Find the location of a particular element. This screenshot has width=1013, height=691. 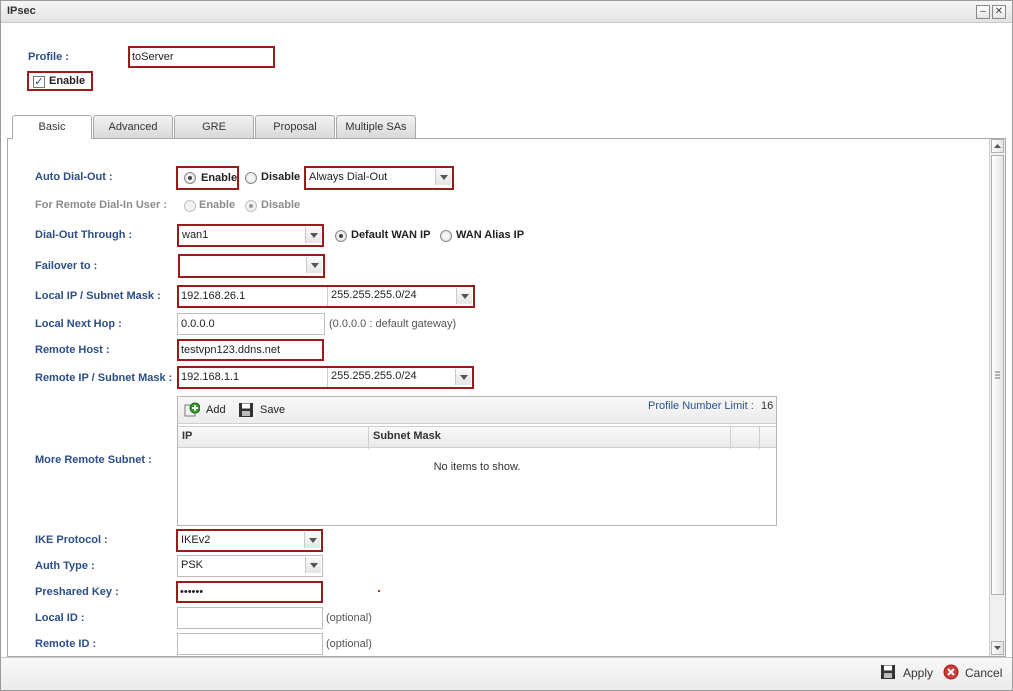

local-ip-input: 192.168.26.1 is located at coordinates (253, 296).